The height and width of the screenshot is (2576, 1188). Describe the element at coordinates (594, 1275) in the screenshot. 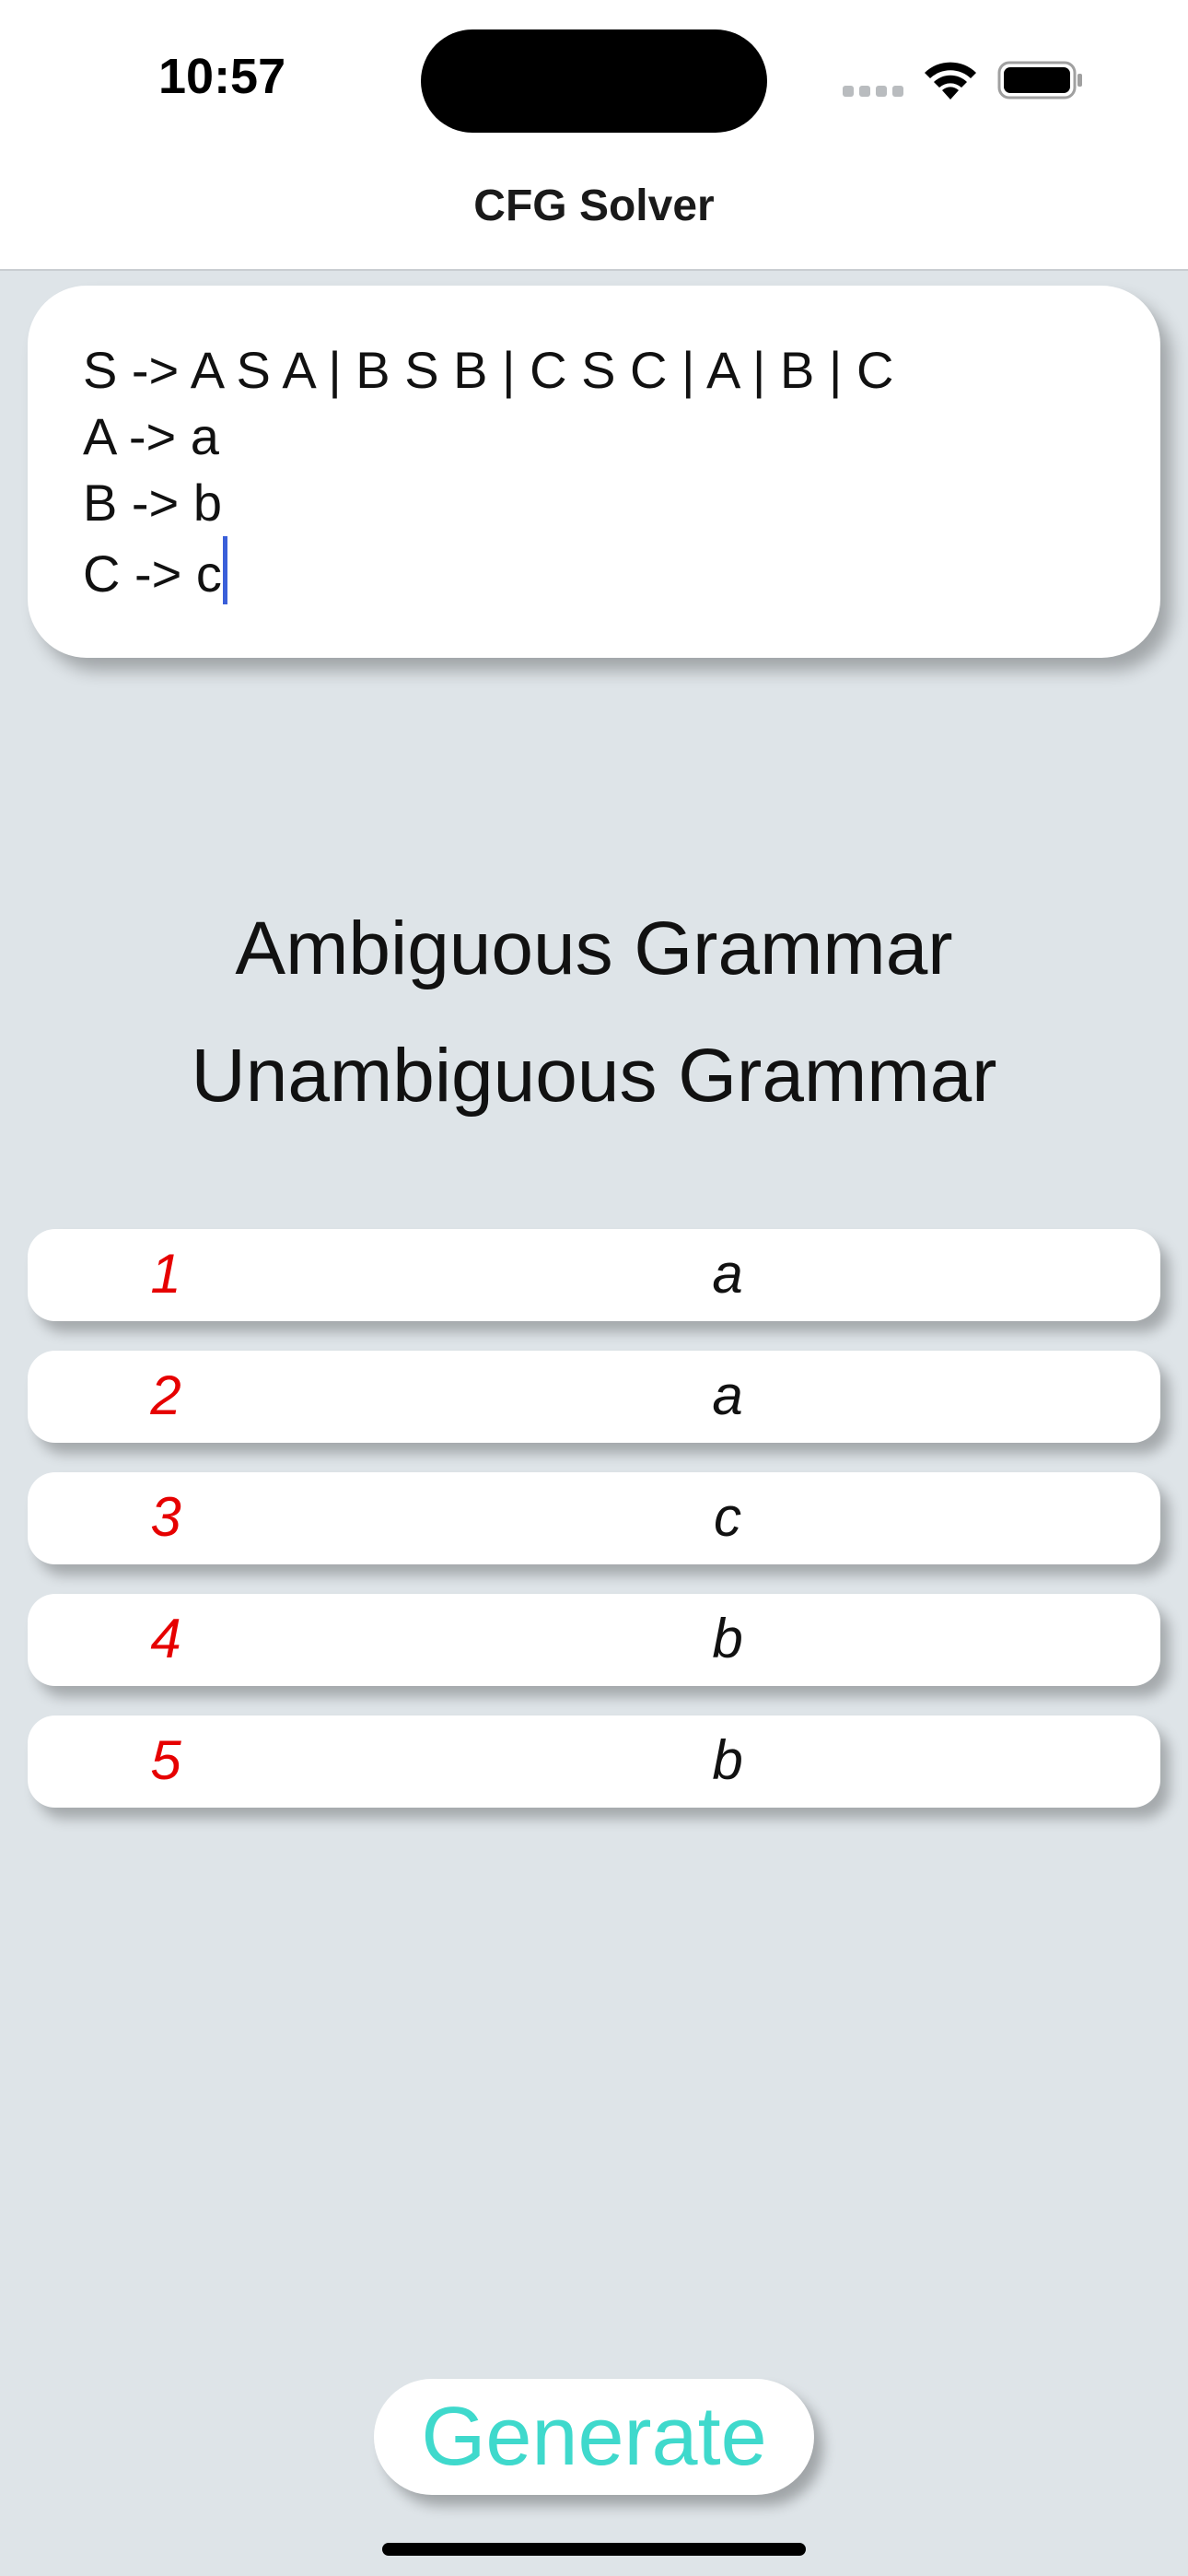

I see `derivation-row: 1 a` at that location.